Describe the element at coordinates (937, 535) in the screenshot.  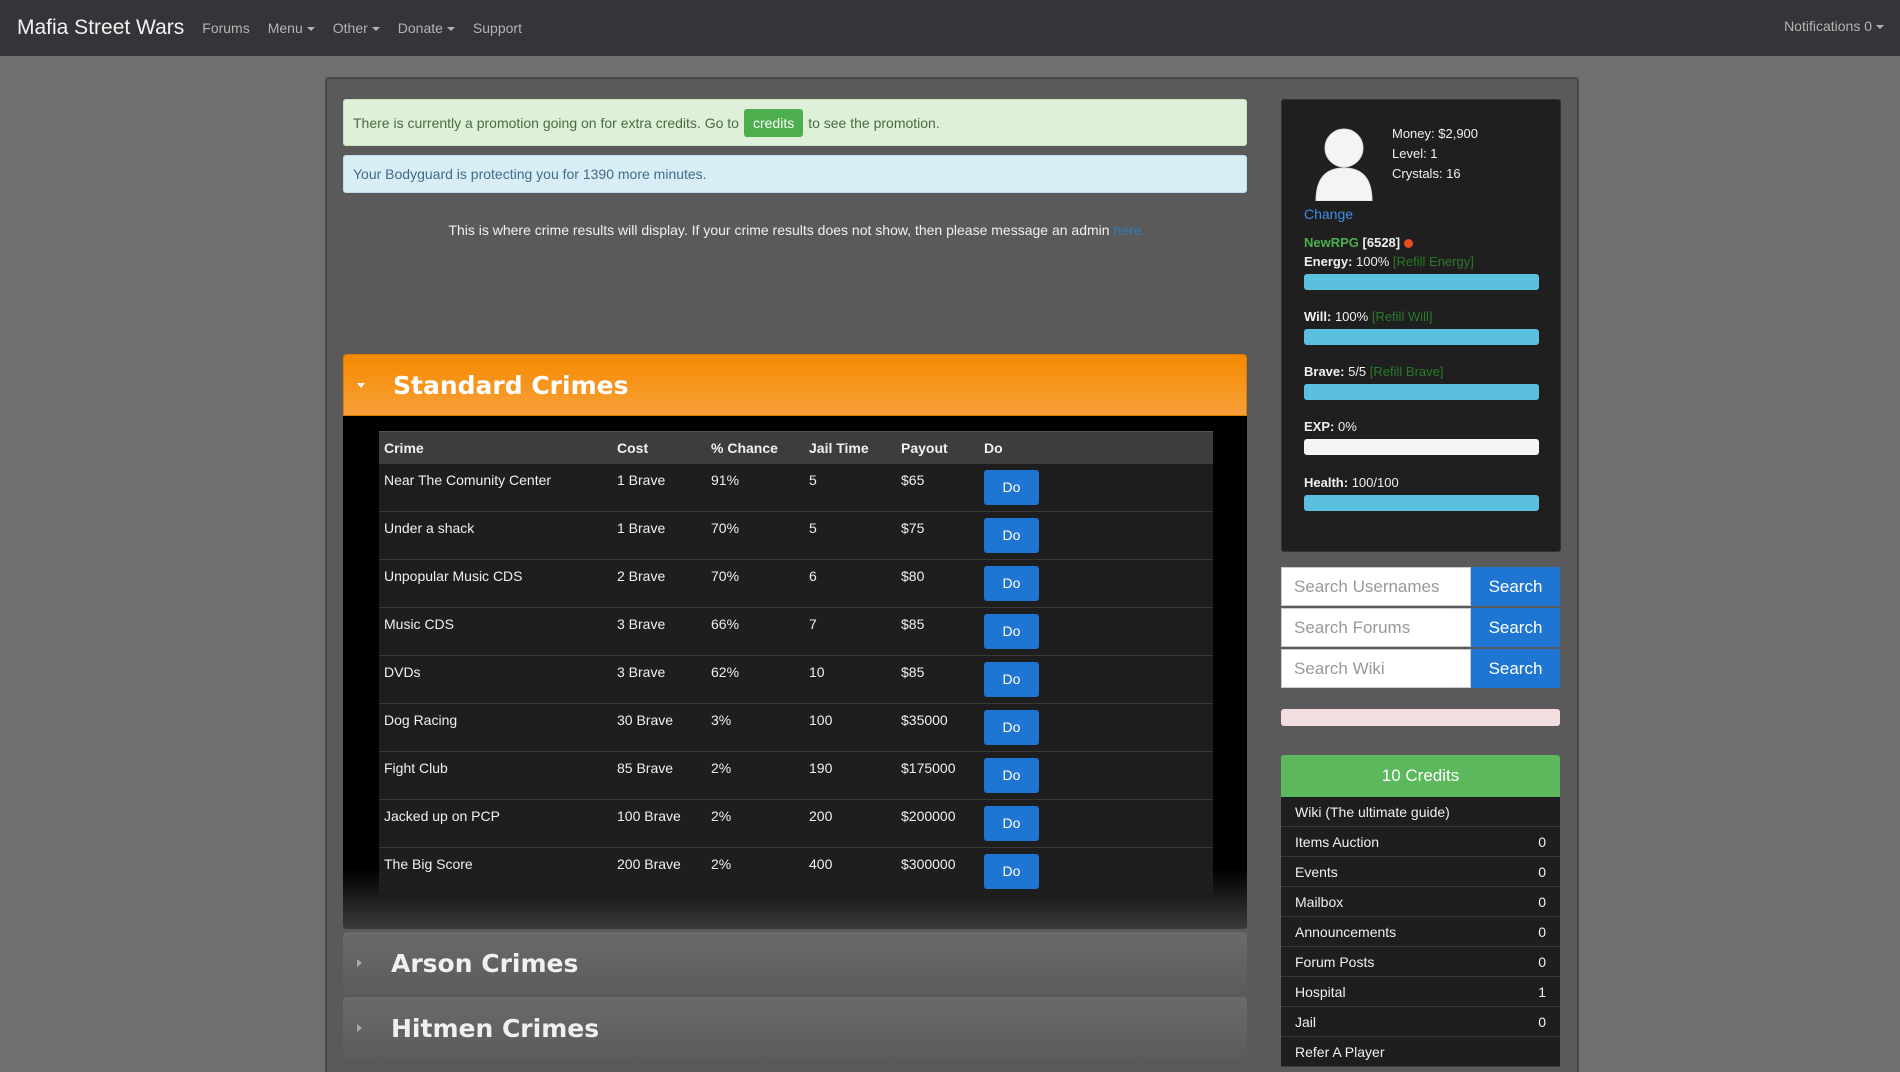
I see `crime-payout: $75` at that location.